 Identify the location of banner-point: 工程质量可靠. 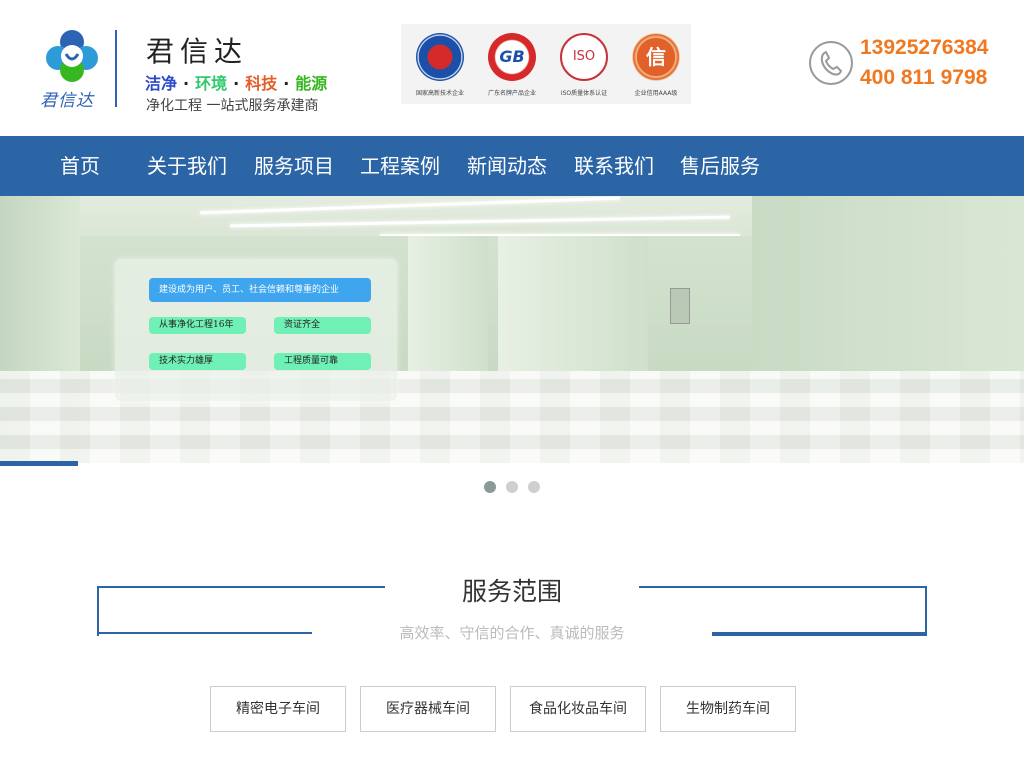
(322, 361).